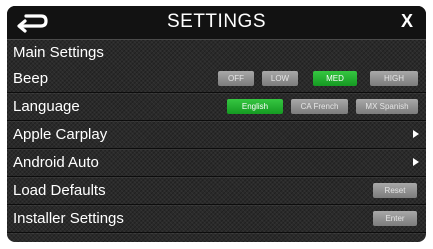 Image resolution: width=433 pixels, height=249 pixels. What do you see at coordinates (56, 162) in the screenshot?
I see `android-auto-label: Android Auto` at bounding box center [56, 162].